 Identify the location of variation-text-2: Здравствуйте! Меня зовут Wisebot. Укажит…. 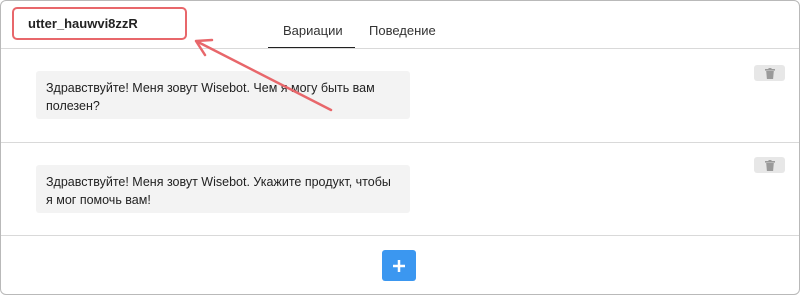
(223, 189).